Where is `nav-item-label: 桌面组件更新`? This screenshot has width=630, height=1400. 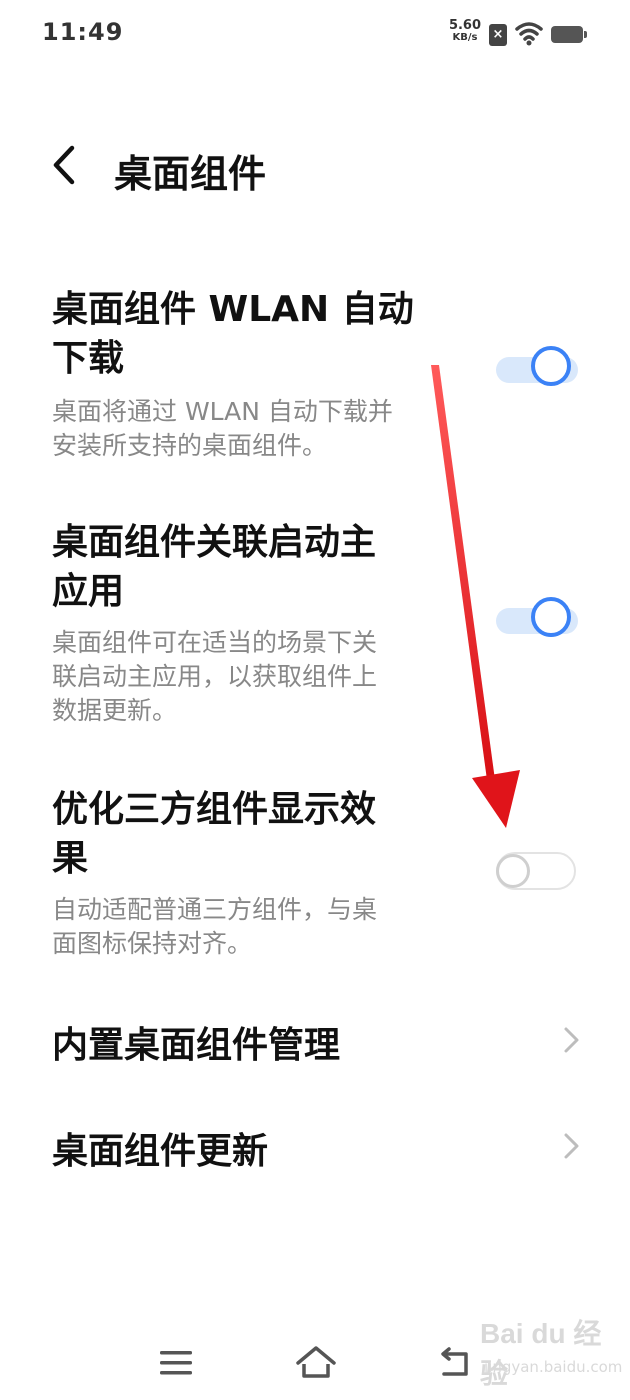
nav-item-label: 桌面组件更新 is located at coordinates (160, 1151).